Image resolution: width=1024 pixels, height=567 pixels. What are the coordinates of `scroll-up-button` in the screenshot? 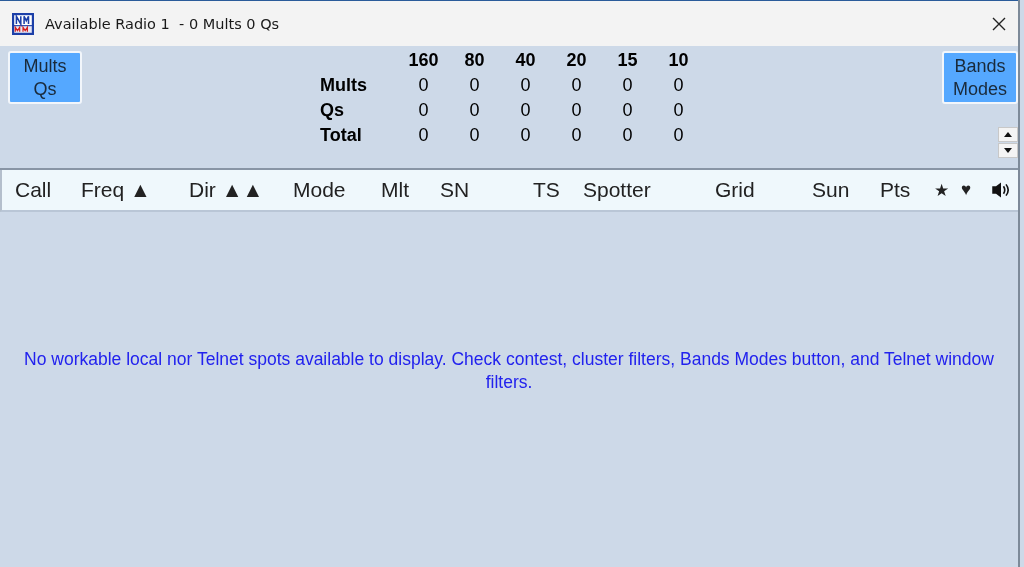 It's located at (1008, 134).